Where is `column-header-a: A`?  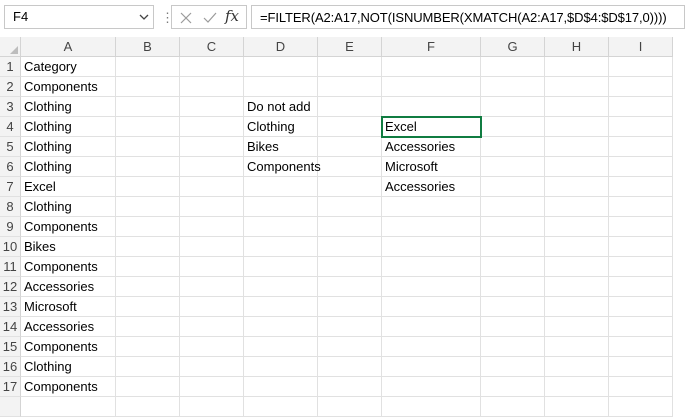 column-header-a: A is located at coordinates (68, 47).